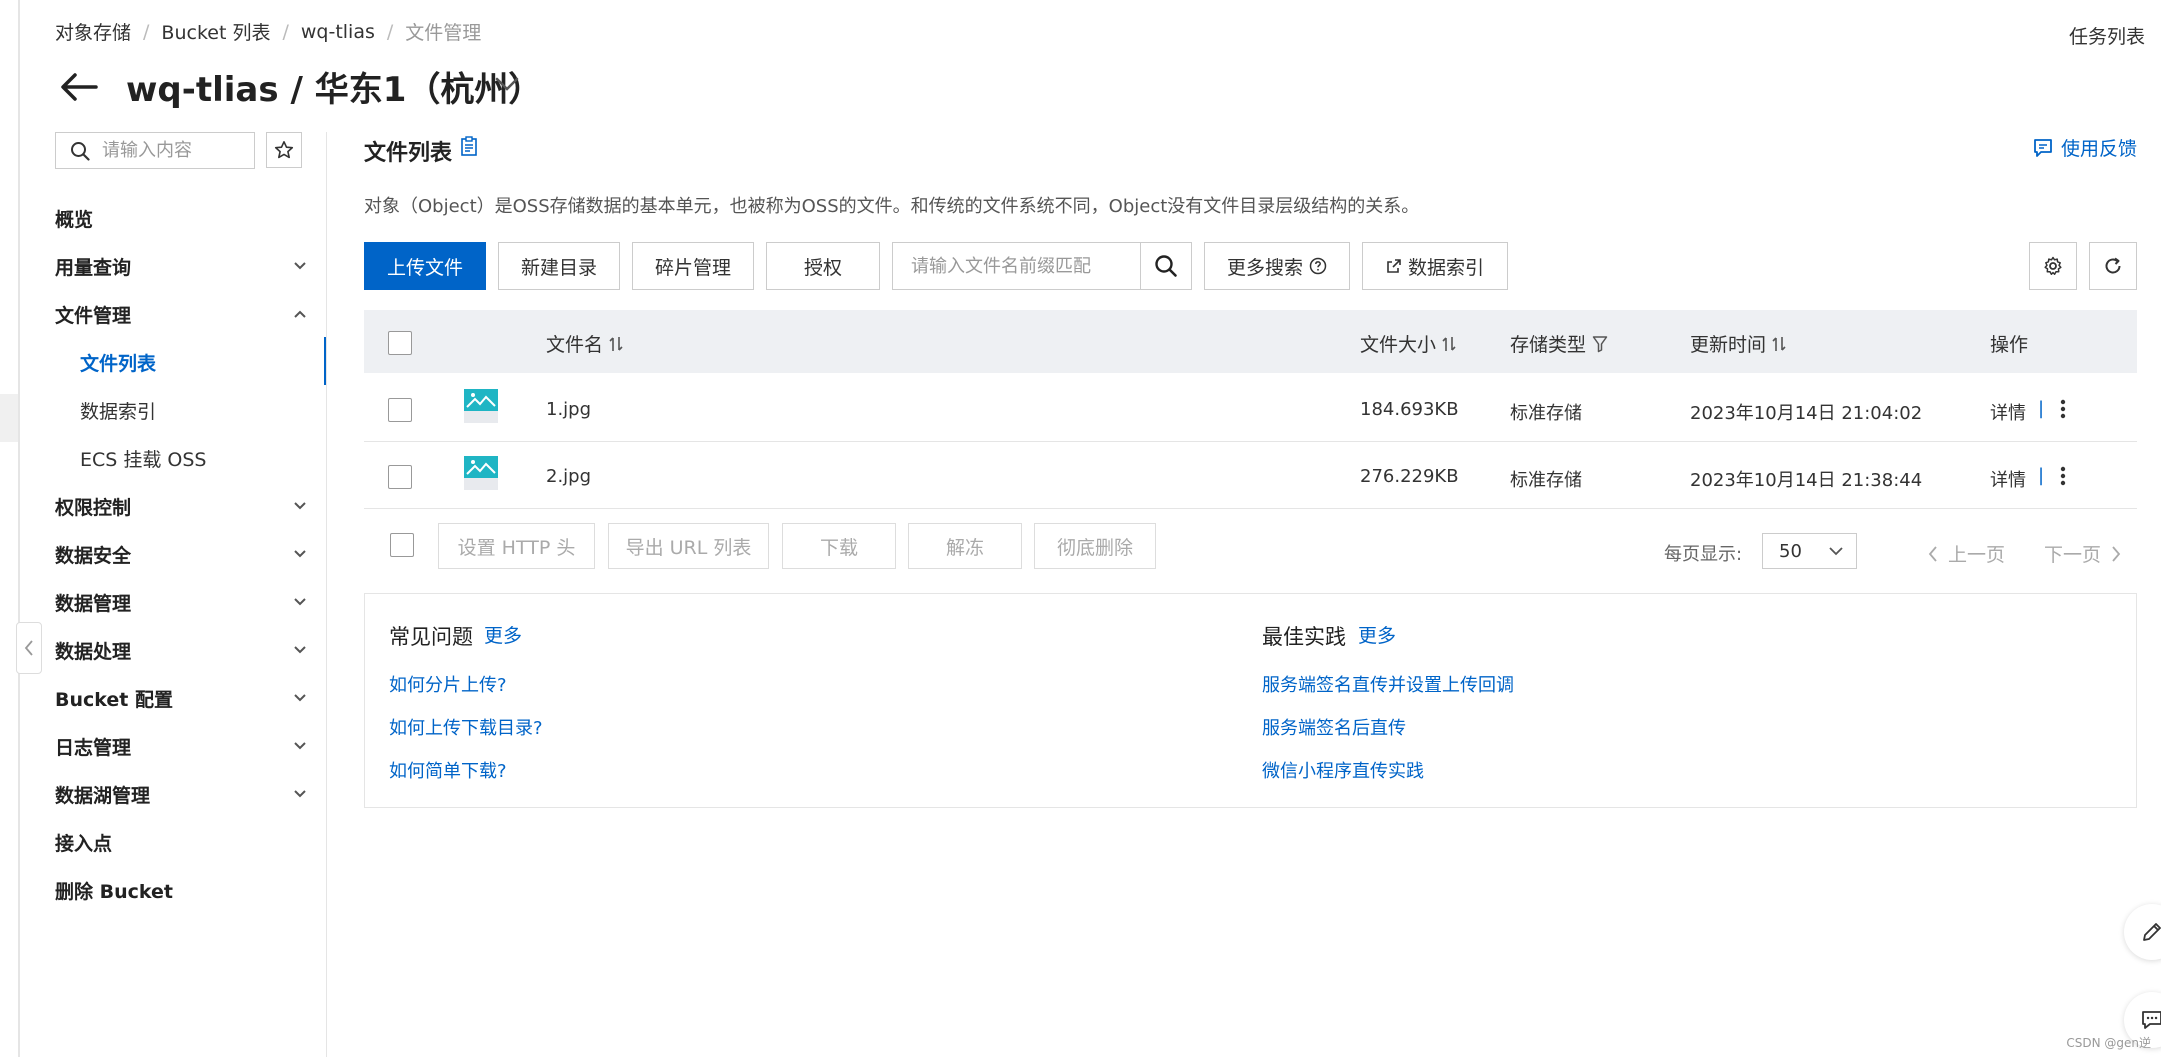 The width and height of the screenshot is (2161, 1057). What do you see at coordinates (284, 150) in the screenshot?
I see `favorite-star-icon` at bounding box center [284, 150].